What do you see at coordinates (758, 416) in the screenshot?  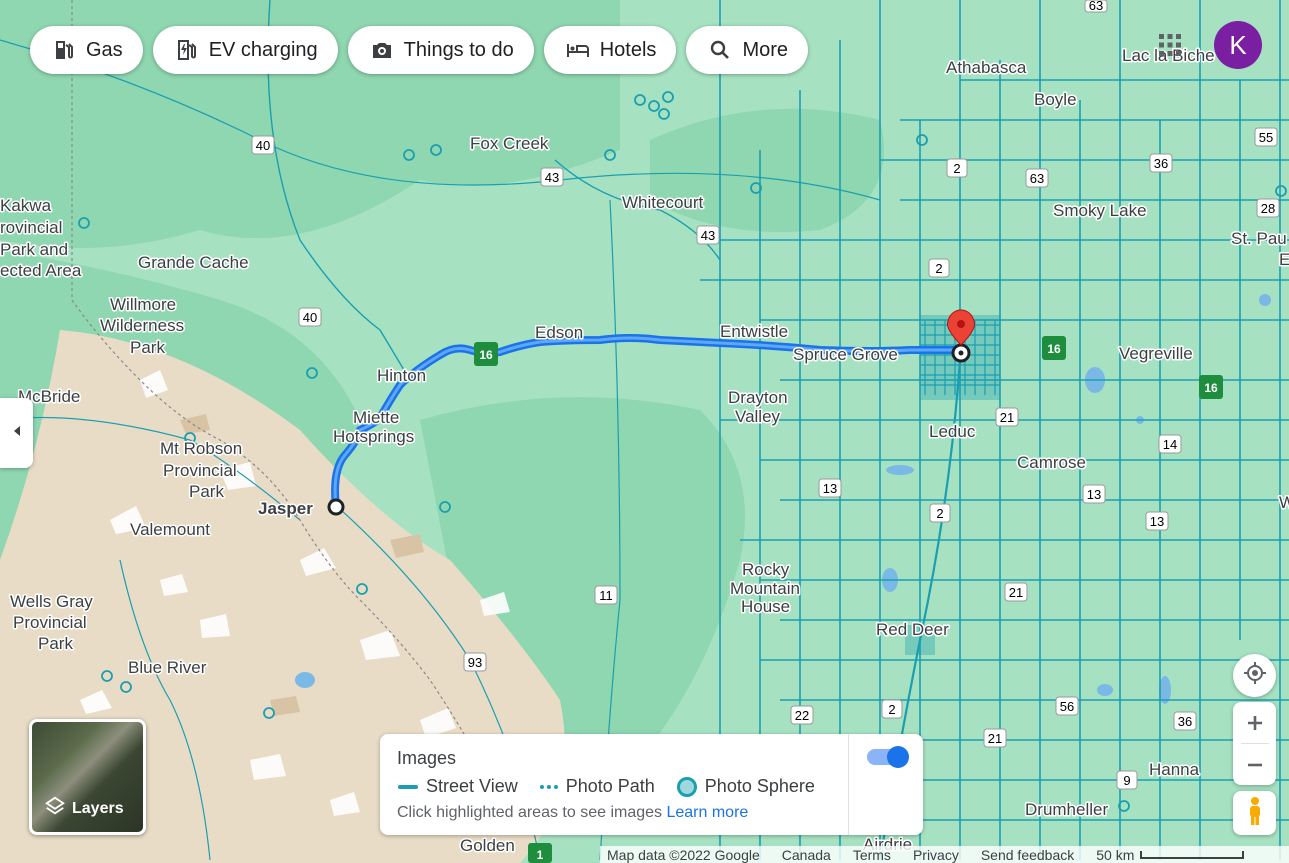 I see `svg-text: Valley` at bounding box center [758, 416].